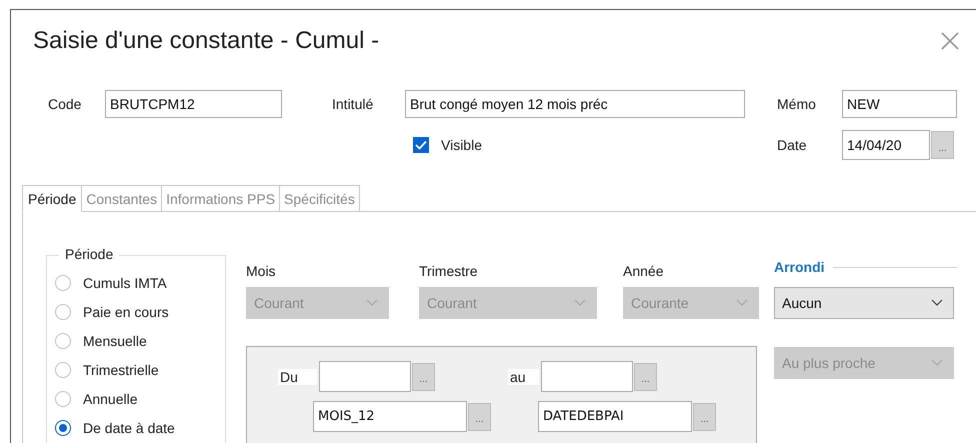 This screenshot has height=443, width=976. Describe the element at coordinates (121, 370) in the screenshot. I see `radio-label: Trimestrielle` at that location.